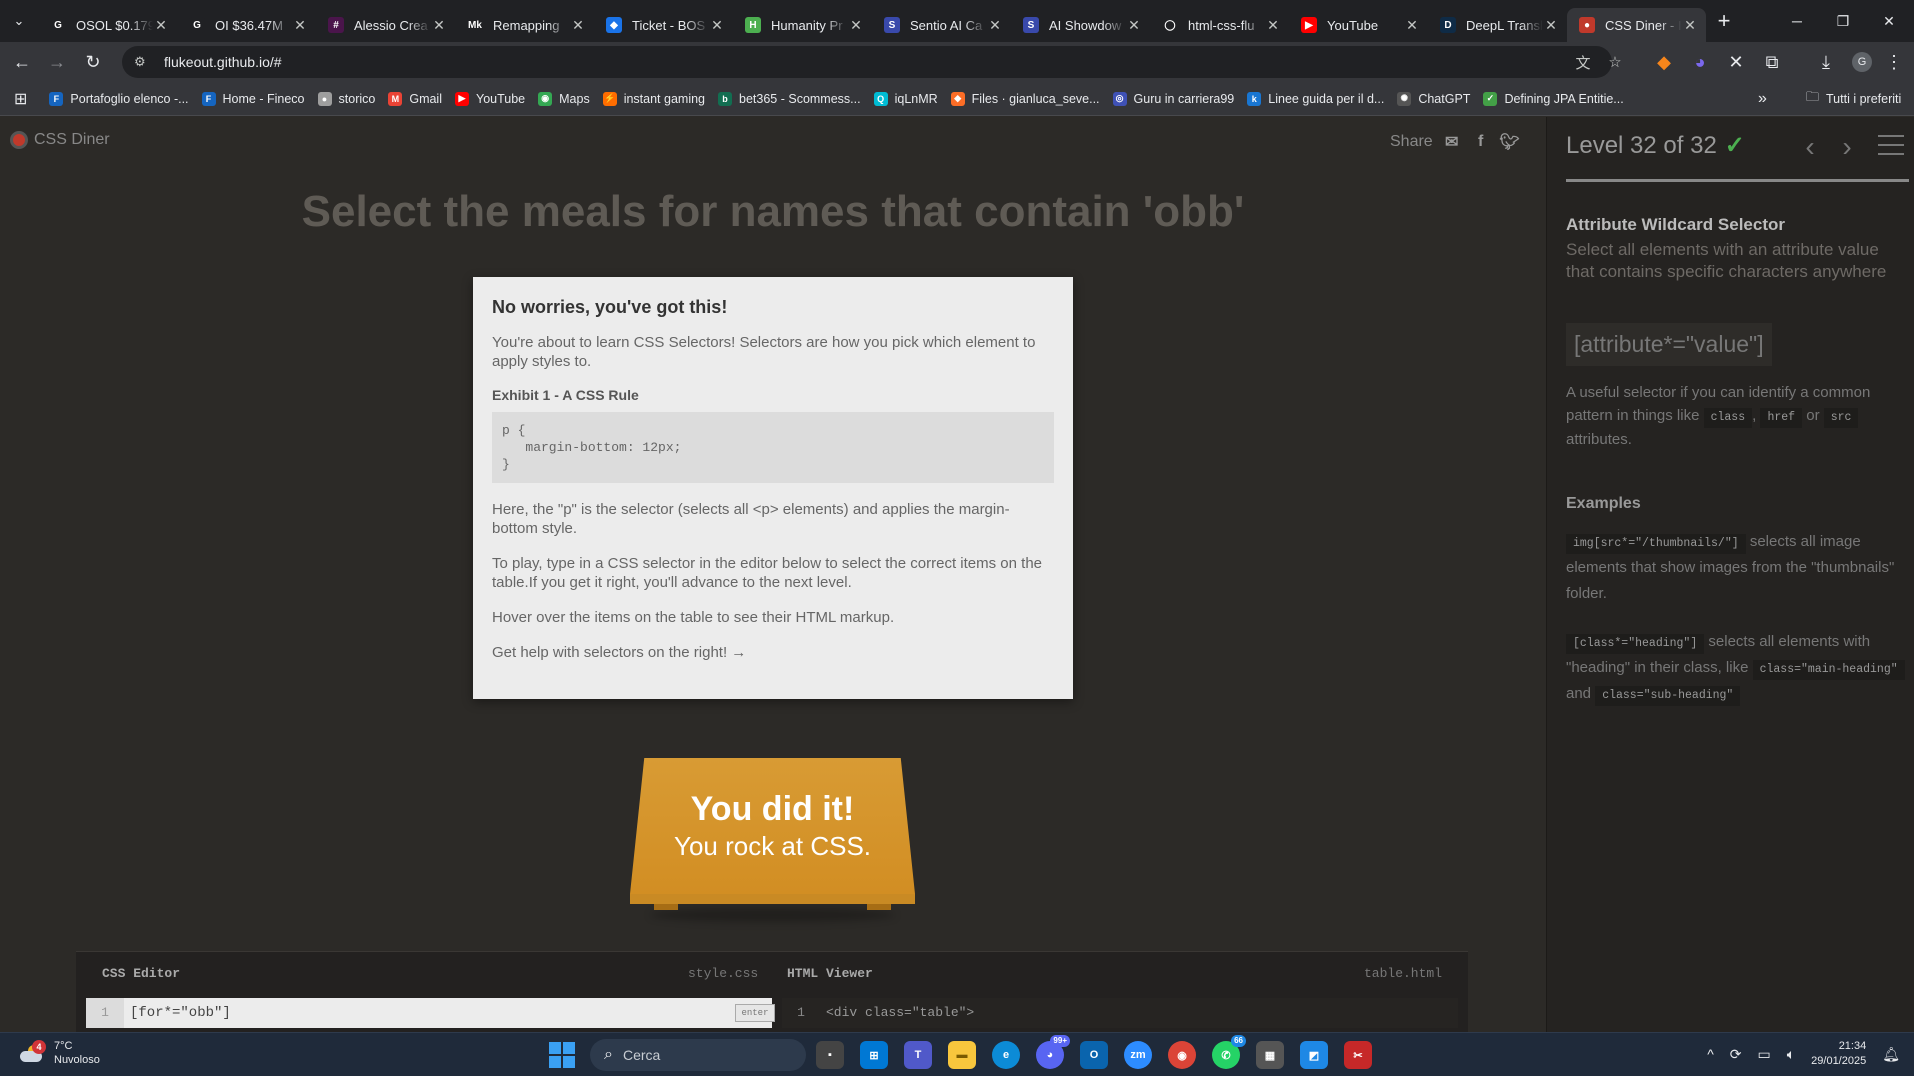 The height and width of the screenshot is (1076, 1914). I want to click on discord-icon: ◕ 99+, so click(1053, 1052).